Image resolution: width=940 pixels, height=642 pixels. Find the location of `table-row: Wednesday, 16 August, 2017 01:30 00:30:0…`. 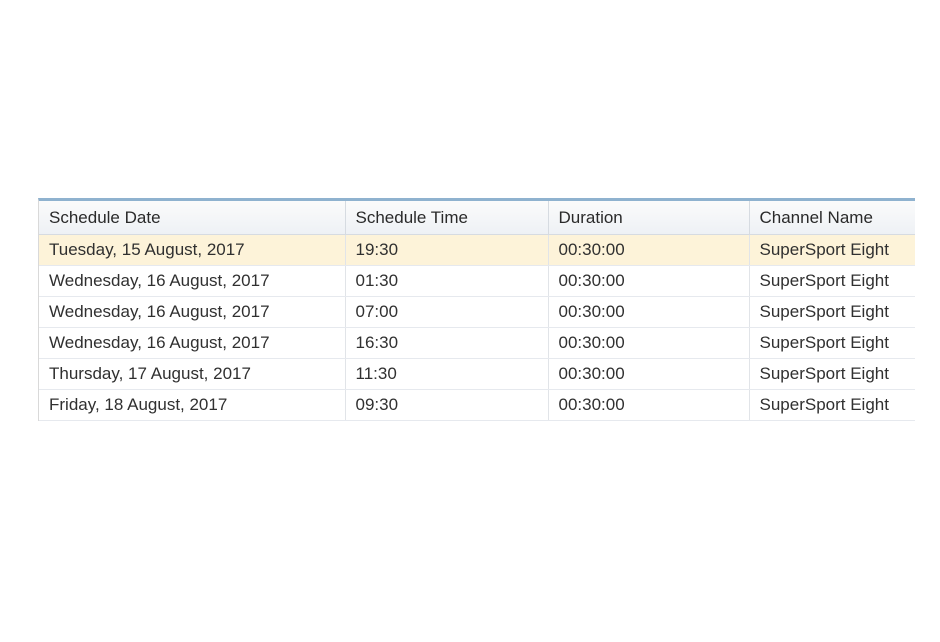

table-row: Wednesday, 16 August, 2017 01:30 00:30:0… is located at coordinates (477, 281).